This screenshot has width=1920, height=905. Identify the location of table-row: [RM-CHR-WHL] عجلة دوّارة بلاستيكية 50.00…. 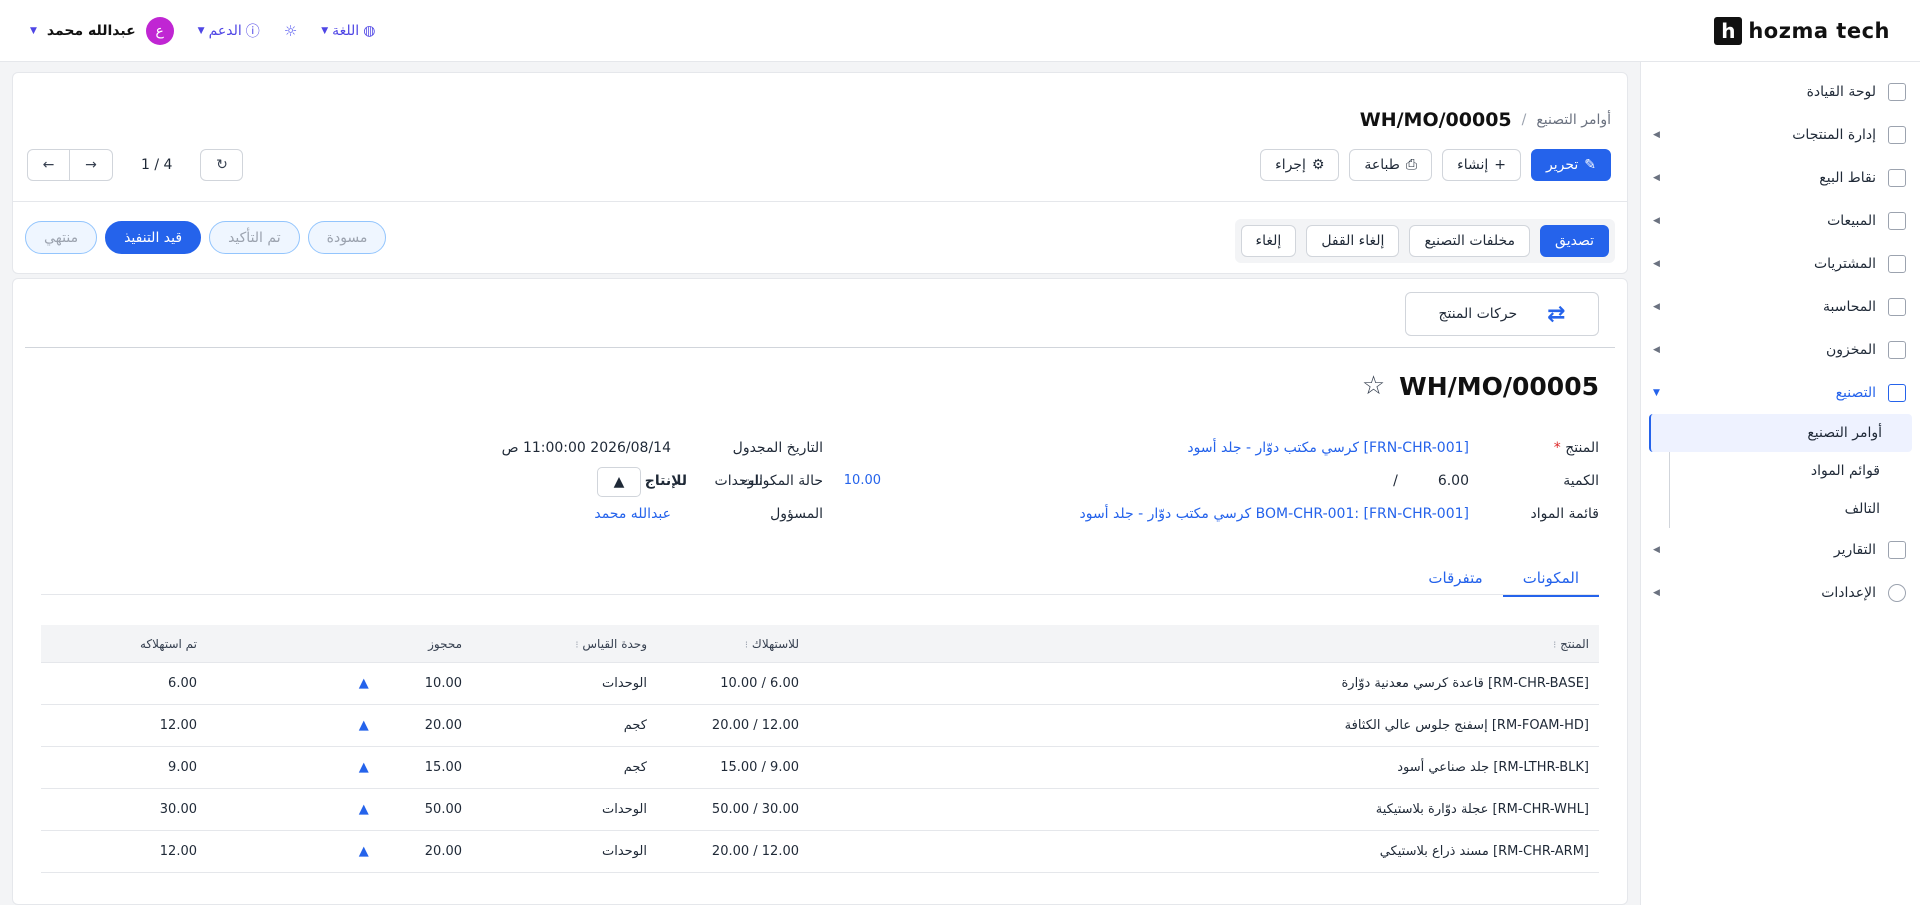
(820, 810).